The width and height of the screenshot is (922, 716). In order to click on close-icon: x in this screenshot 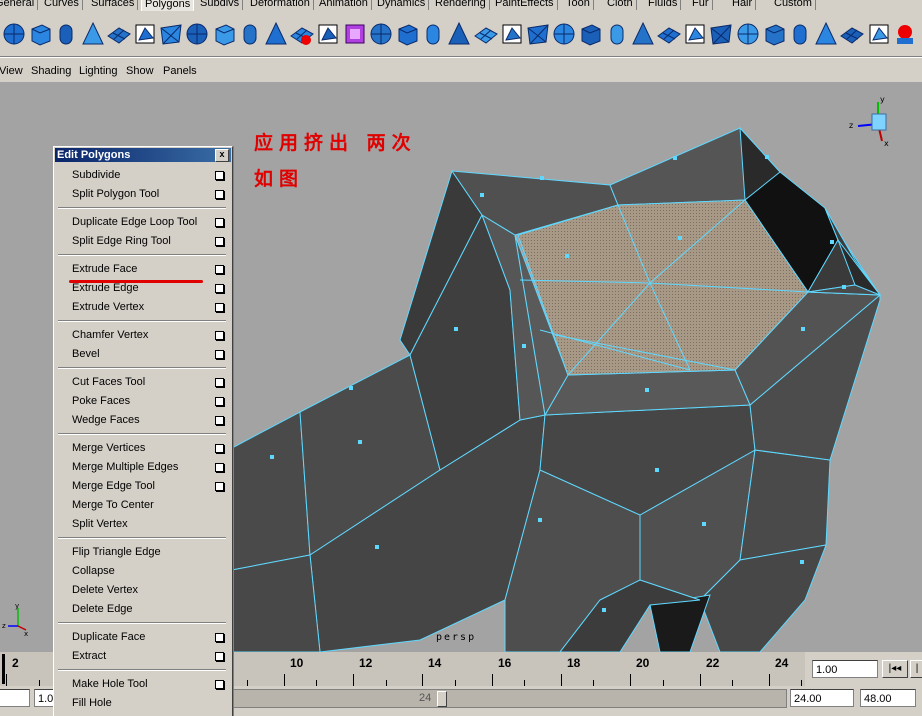, I will do `click(222, 155)`.